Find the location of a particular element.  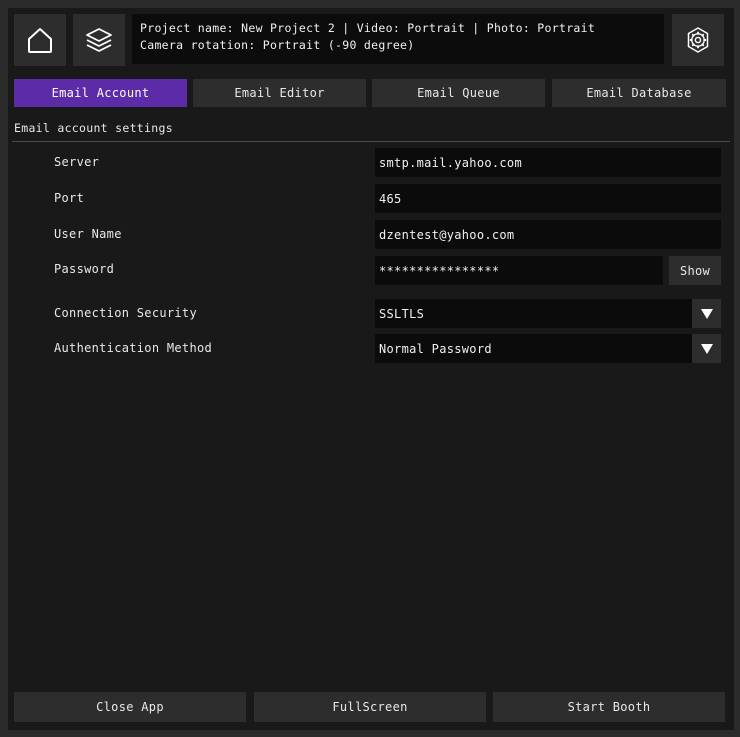

home-button is located at coordinates (40, 40).